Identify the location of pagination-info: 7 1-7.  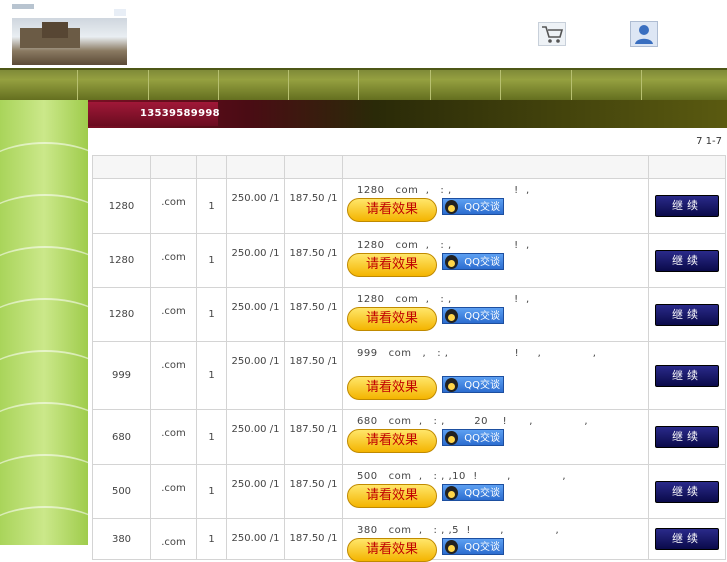
(709, 141).